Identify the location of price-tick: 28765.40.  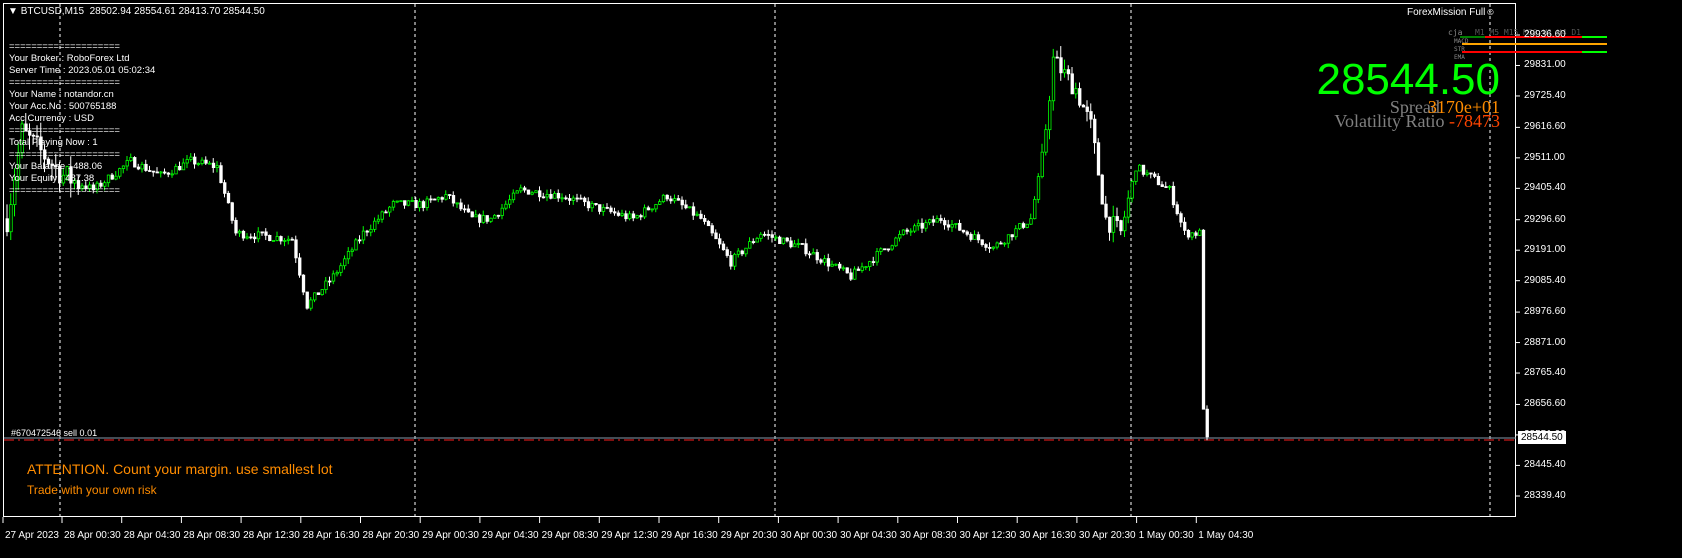
(1545, 373).